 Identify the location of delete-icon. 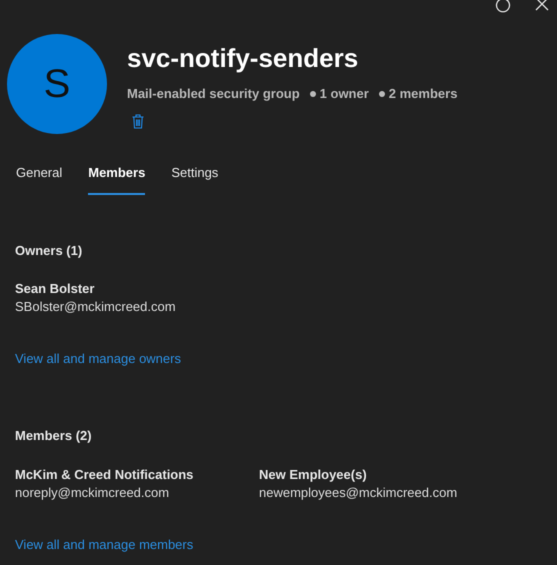
(138, 121).